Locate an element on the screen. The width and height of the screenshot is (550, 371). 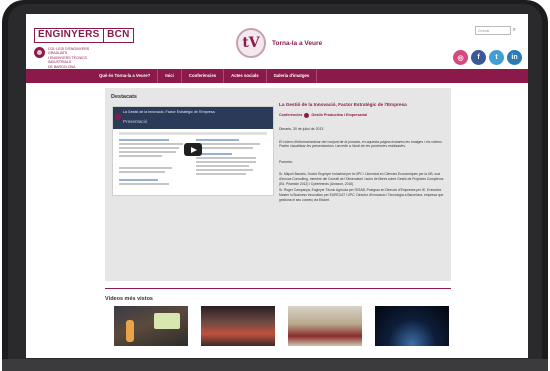
article-date: Dimarts, 30 de juliol de 2013 is located at coordinates (301, 128).